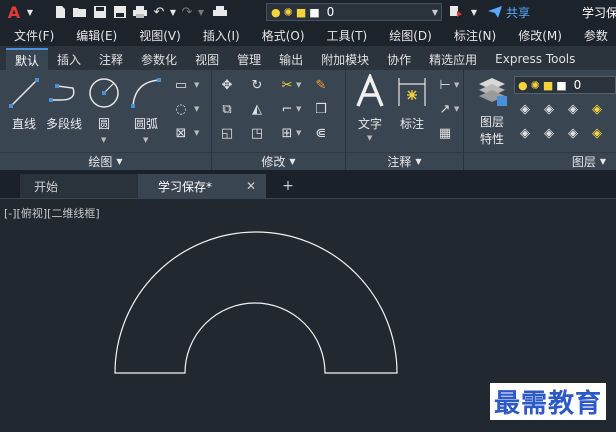 The image size is (616, 432). What do you see at coordinates (100, 162) in the screenshot?
I see `draw-footer-label: 绘图` at bounding box center [100, 162].